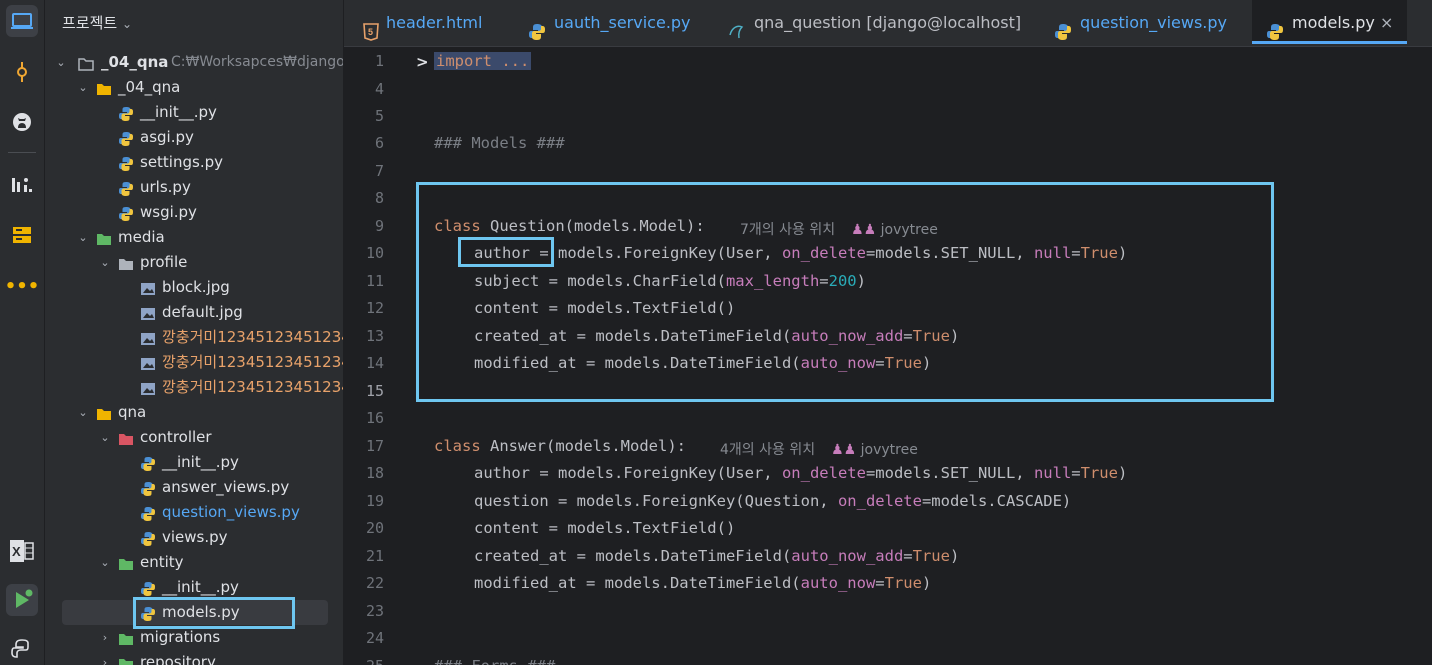 This screenshot has height=665, width=1432. Describe the element at coordinates (141, 237) in the screenshot. I see `tree-item-label: media` at that location.